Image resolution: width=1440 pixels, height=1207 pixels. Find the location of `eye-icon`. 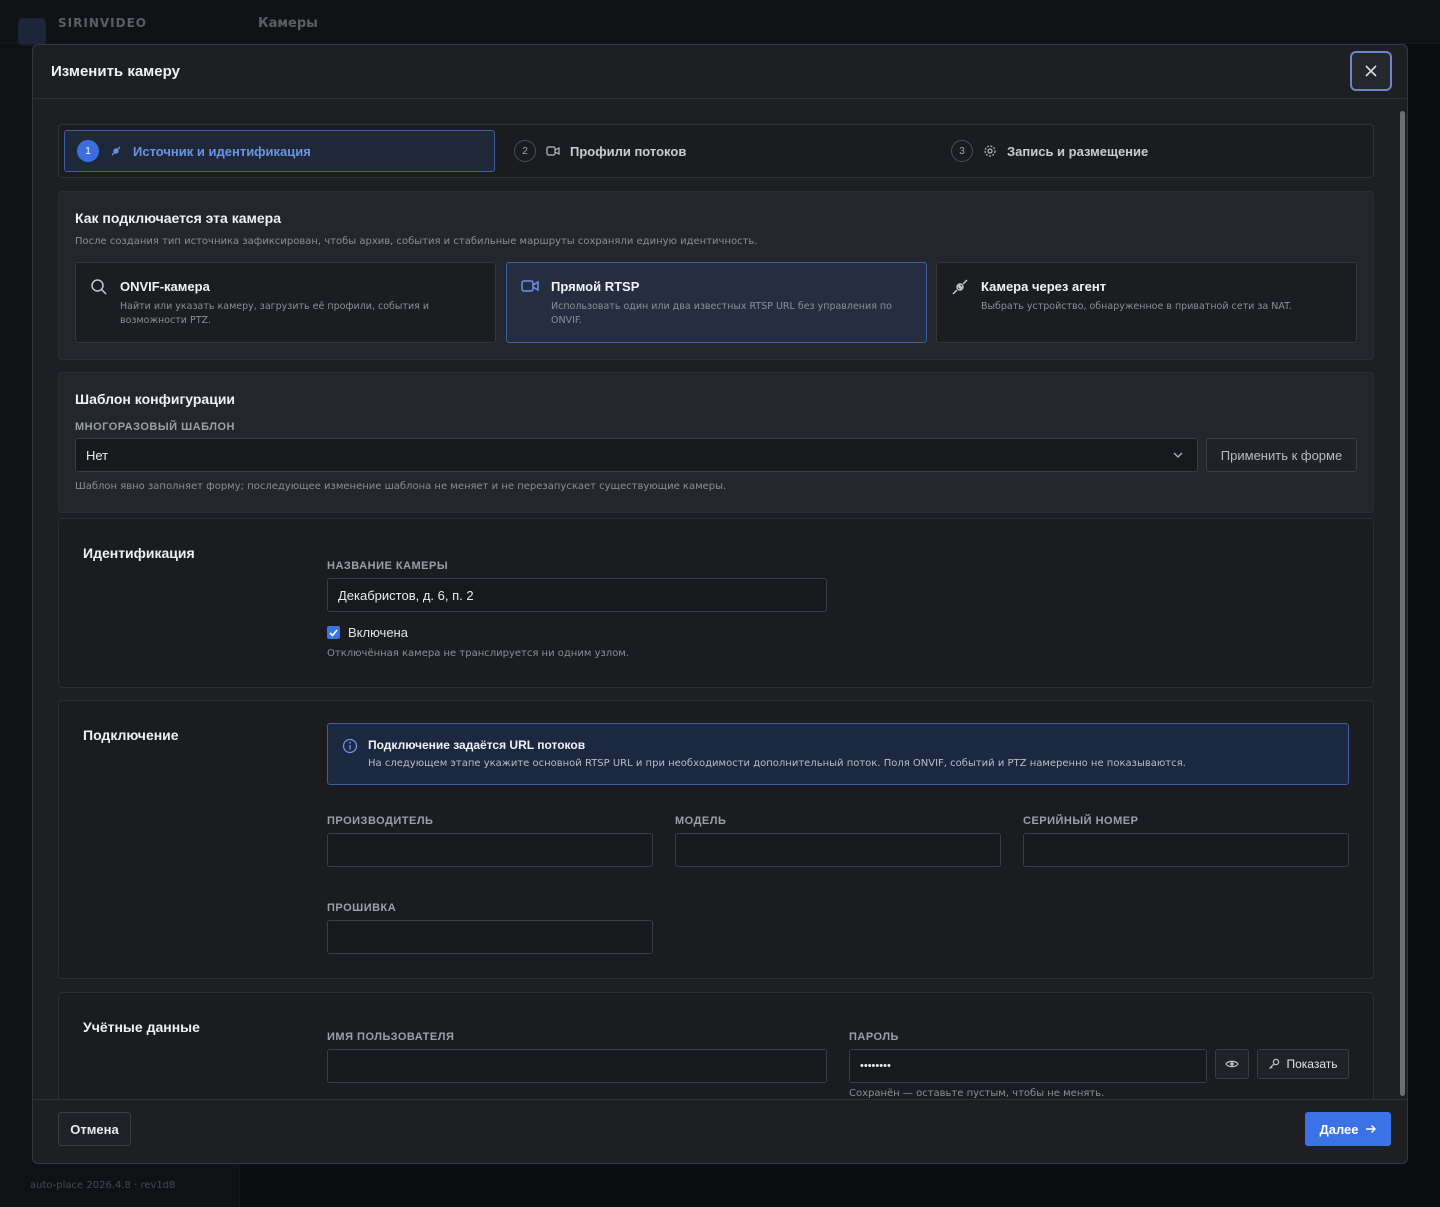

eye-icon is located at coordinates (1232, 1064).